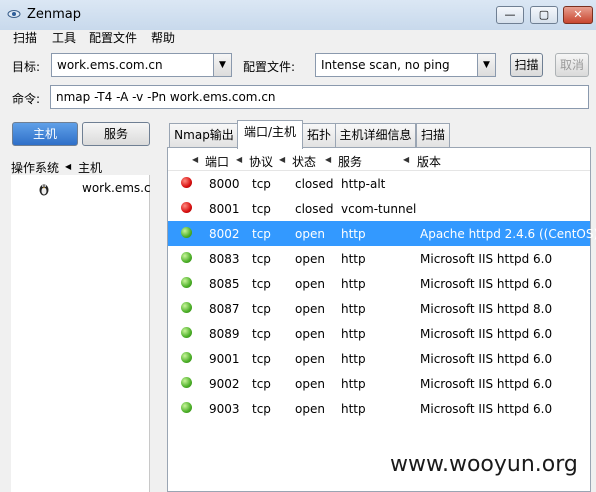 The image size is (596, 492). What do you see at coordinates (429, 161) in the screenshot?
I see `col-version: 版本` at bounding box center [429, 161].